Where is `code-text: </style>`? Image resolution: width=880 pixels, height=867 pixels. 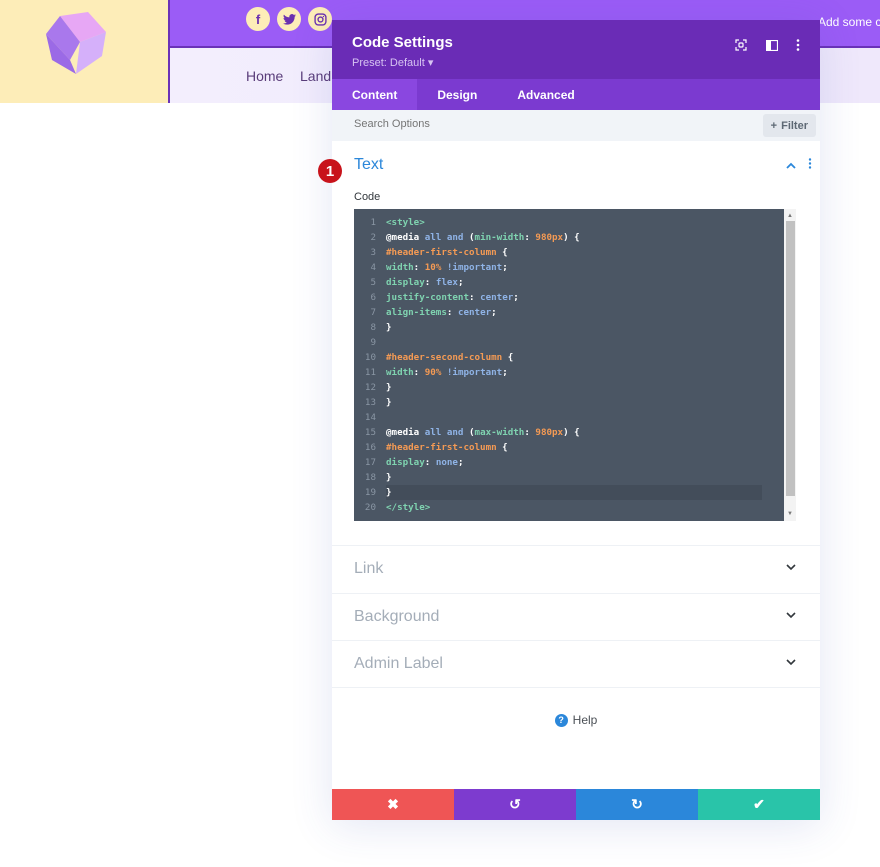 code-text: </style> is located at coordinates (574, 507).